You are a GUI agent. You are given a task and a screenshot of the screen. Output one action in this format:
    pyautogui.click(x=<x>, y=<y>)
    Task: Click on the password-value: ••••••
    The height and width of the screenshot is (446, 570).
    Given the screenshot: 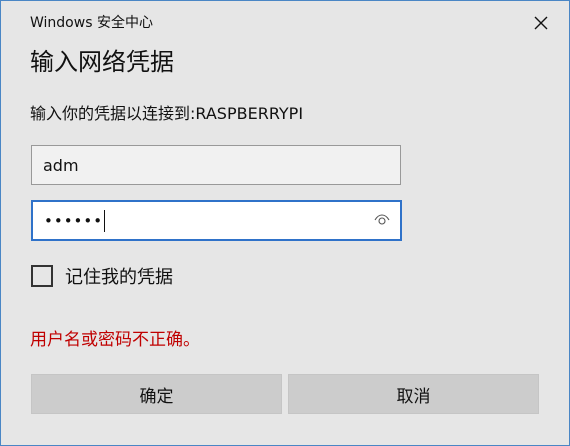 What is the action you would take?
    pyautogui.click(x=74, y=220)
    